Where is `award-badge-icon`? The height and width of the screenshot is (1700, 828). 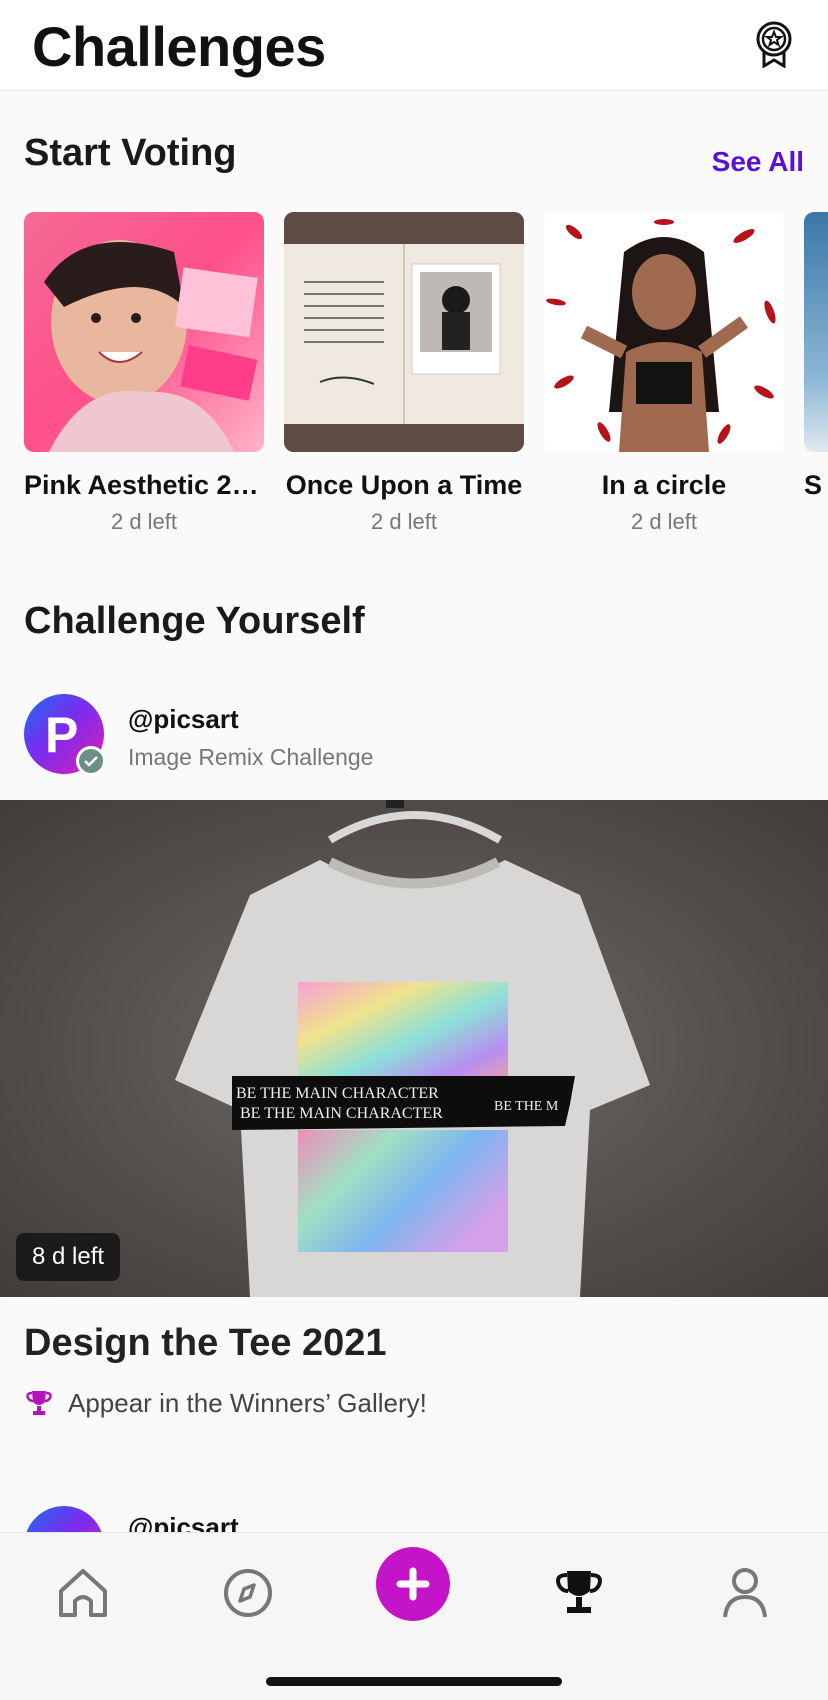 award-badge-icon is located at coordinates (774, 44).